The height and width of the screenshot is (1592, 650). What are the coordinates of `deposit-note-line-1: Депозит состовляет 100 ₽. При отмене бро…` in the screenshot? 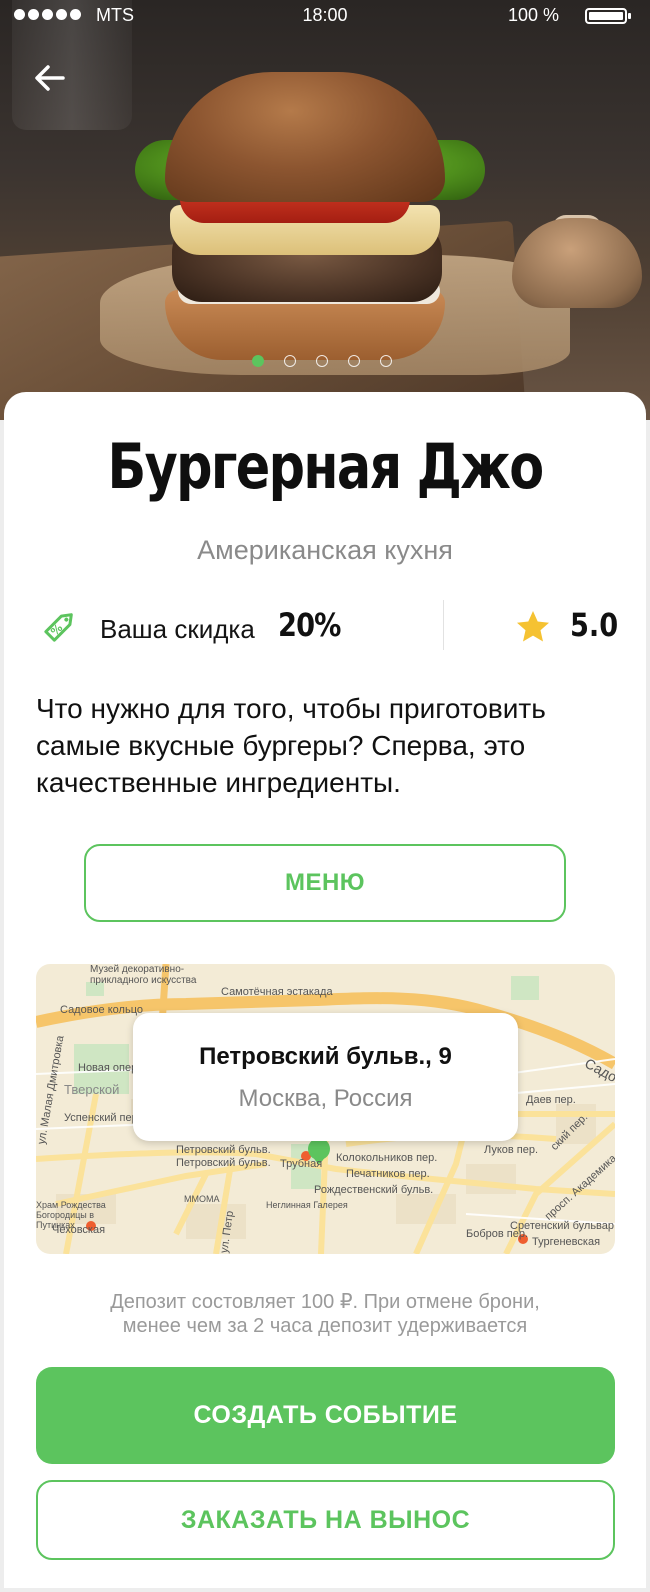 It's located at (325, 1302).